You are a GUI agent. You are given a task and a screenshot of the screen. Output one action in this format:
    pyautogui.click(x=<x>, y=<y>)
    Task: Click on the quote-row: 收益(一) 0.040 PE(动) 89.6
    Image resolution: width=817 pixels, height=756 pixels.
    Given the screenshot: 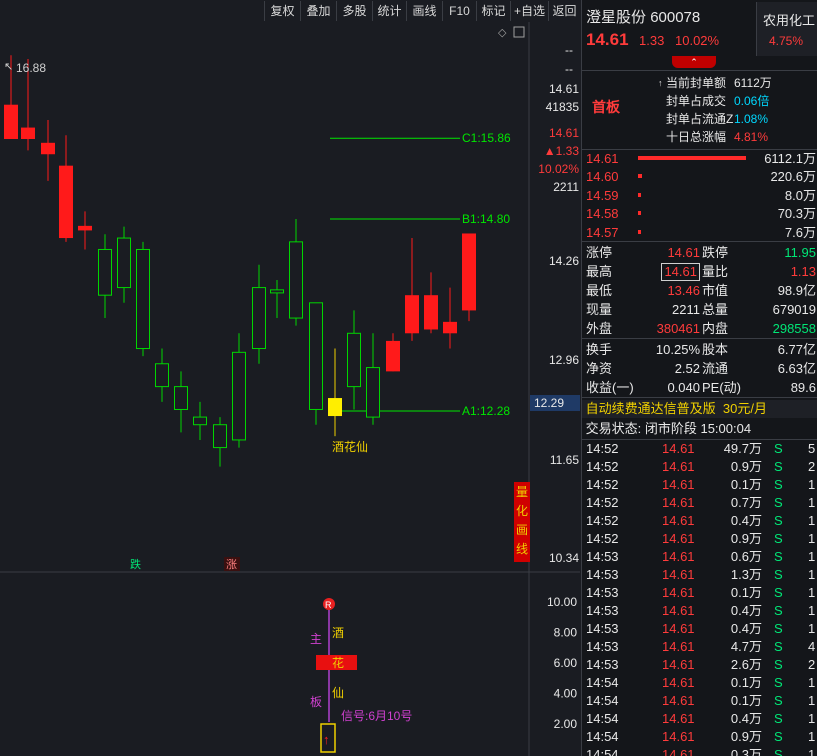 What is the action you would take?
    pyautogui.click(x=699, y=388)
    